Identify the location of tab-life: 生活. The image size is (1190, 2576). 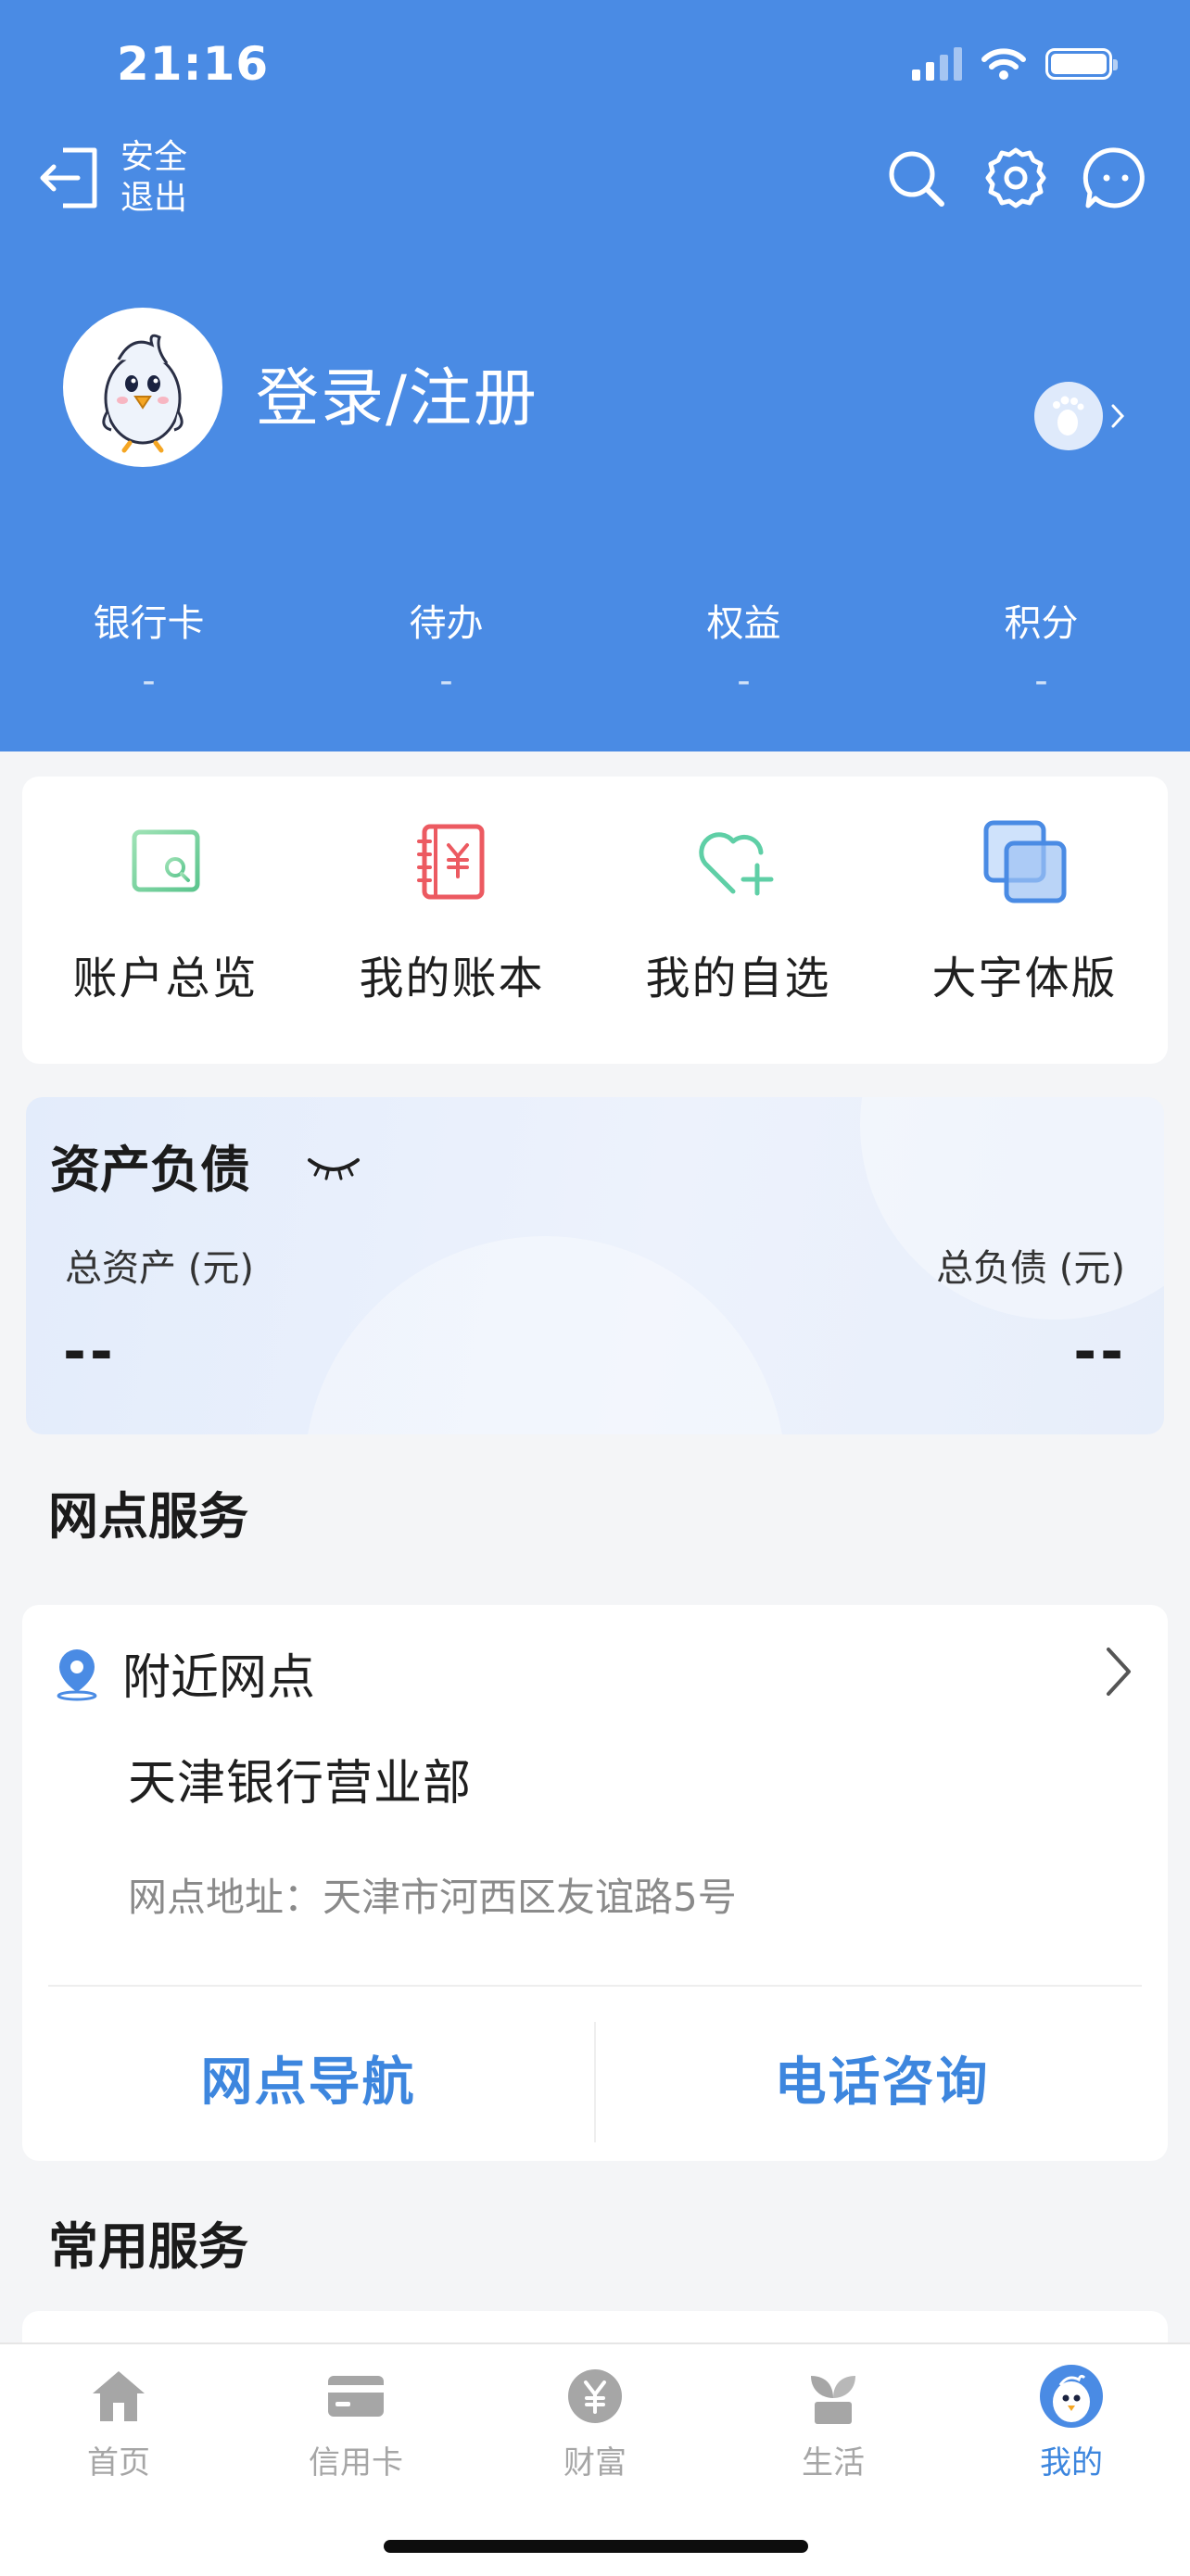
(833, 2420).